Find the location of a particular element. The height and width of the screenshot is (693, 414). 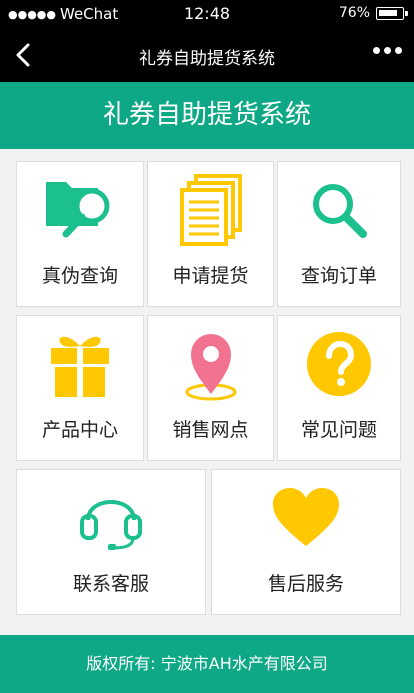

tile-label: 申请提货 is located at coordinates (210, 276).